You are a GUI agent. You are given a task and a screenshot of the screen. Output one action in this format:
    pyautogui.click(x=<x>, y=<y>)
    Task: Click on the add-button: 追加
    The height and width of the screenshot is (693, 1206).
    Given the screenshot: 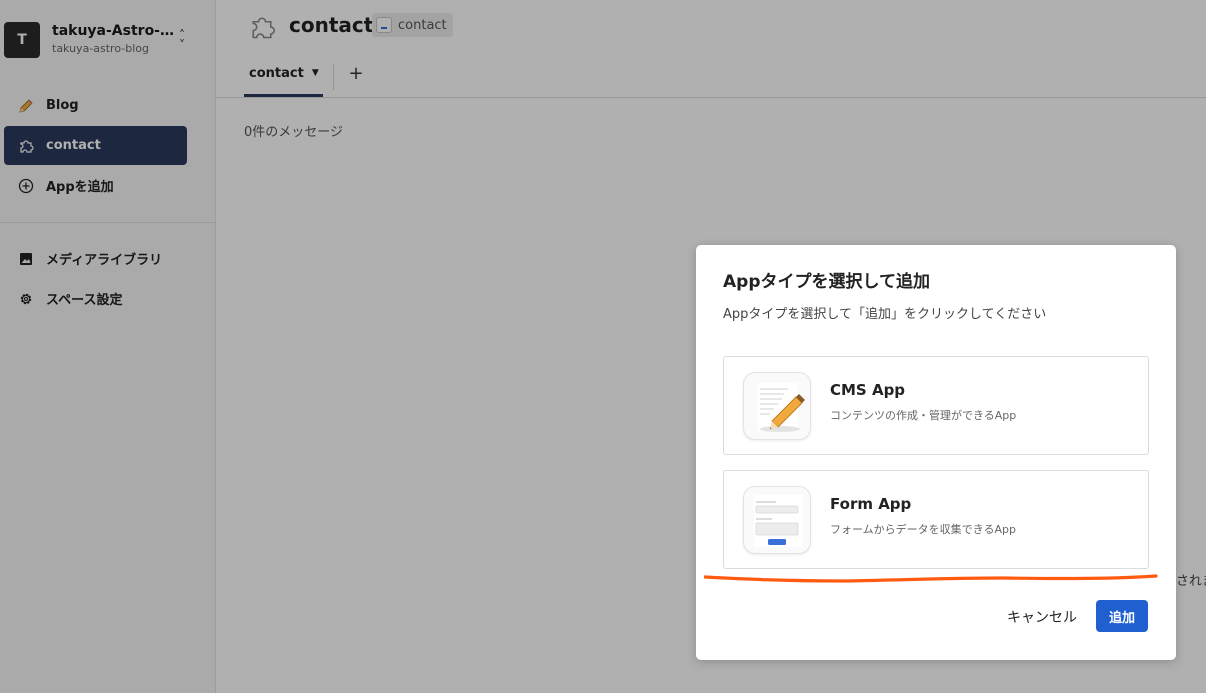 What is the action you would take?
    pyautogui.click(x=1122, y=616)
    